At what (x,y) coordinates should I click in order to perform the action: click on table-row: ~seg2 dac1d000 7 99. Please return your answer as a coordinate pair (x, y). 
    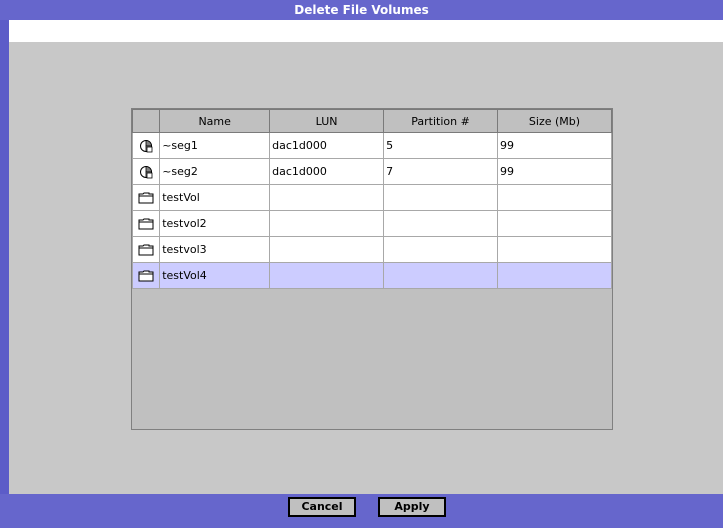
    Looking at the image, I should click on (371, 171).